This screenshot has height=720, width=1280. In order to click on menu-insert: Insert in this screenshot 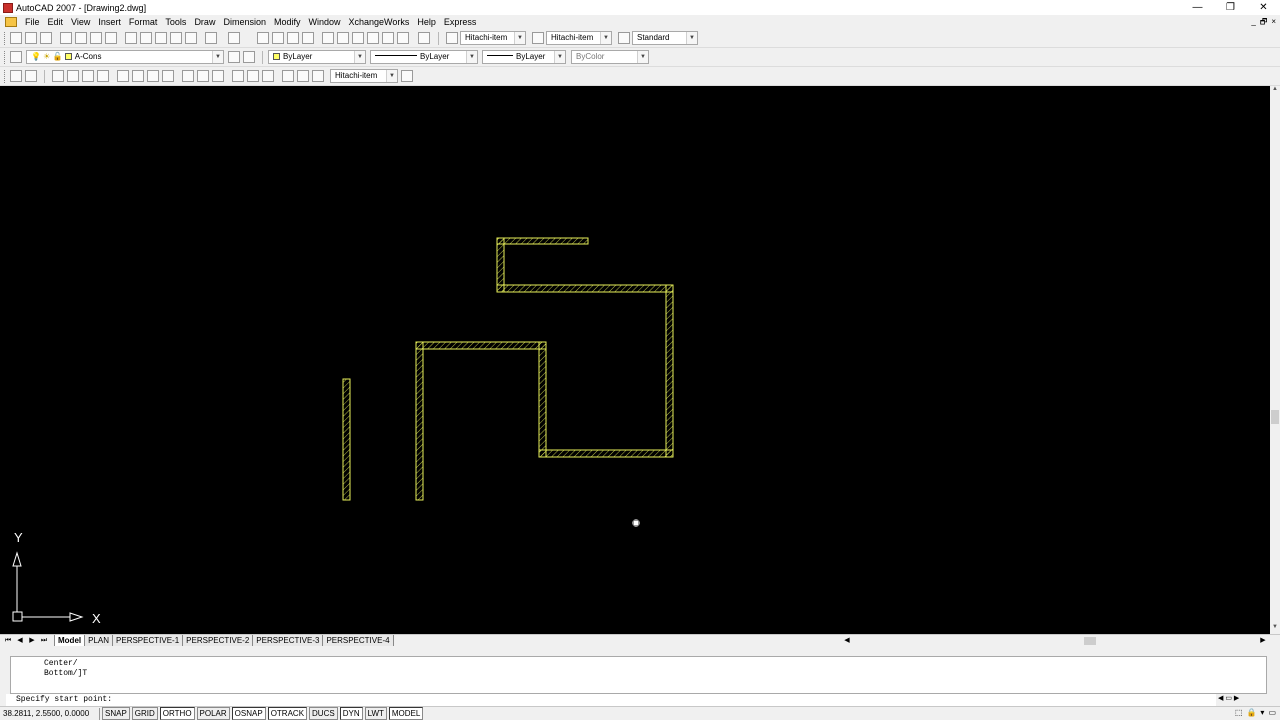, I will do `click(109, 22)`.